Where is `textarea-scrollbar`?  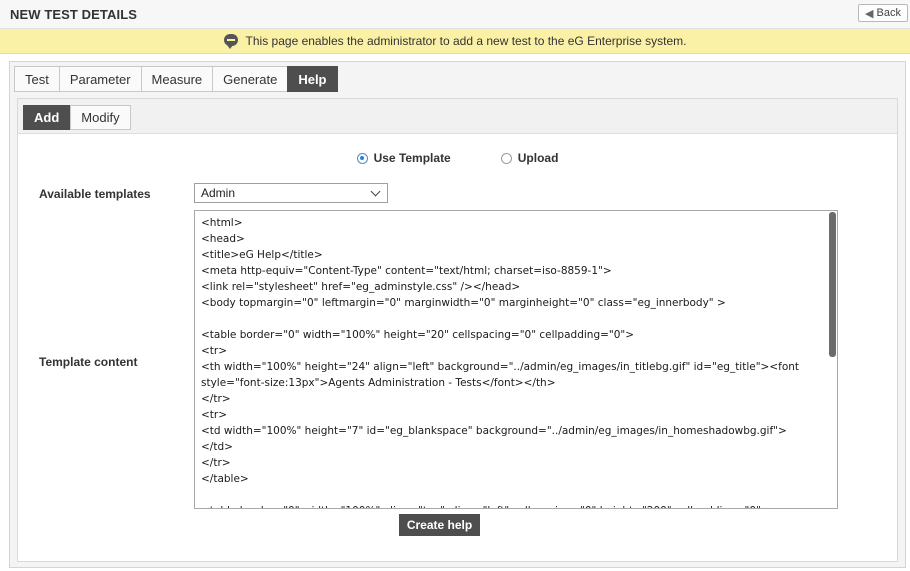
textarea-scrollbar is located at coordinates (832, 284).